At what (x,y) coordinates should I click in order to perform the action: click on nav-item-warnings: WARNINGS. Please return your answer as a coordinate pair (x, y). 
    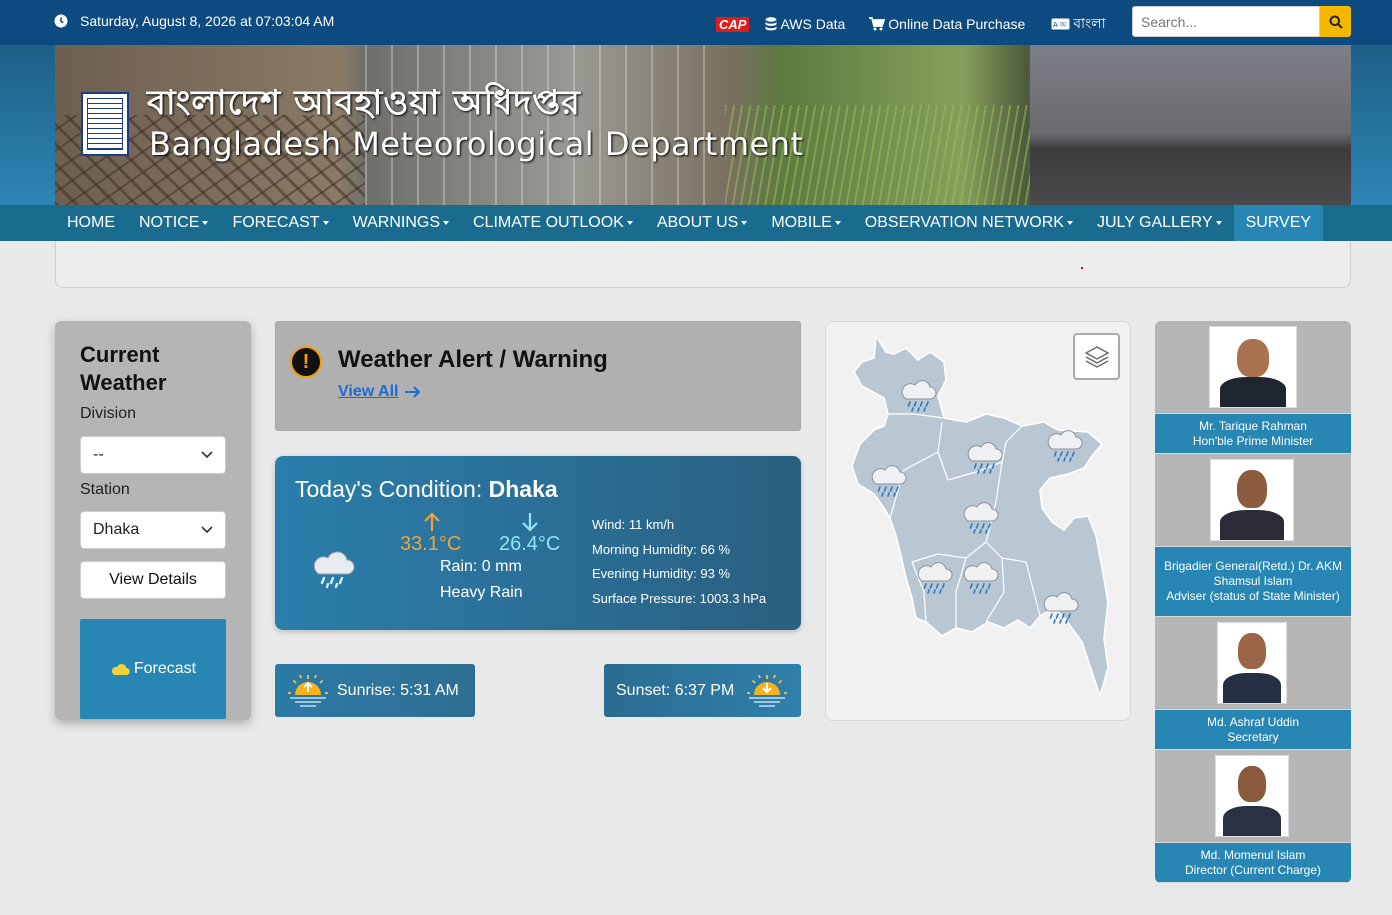
    Looking at the image, I should click on (401, 223).